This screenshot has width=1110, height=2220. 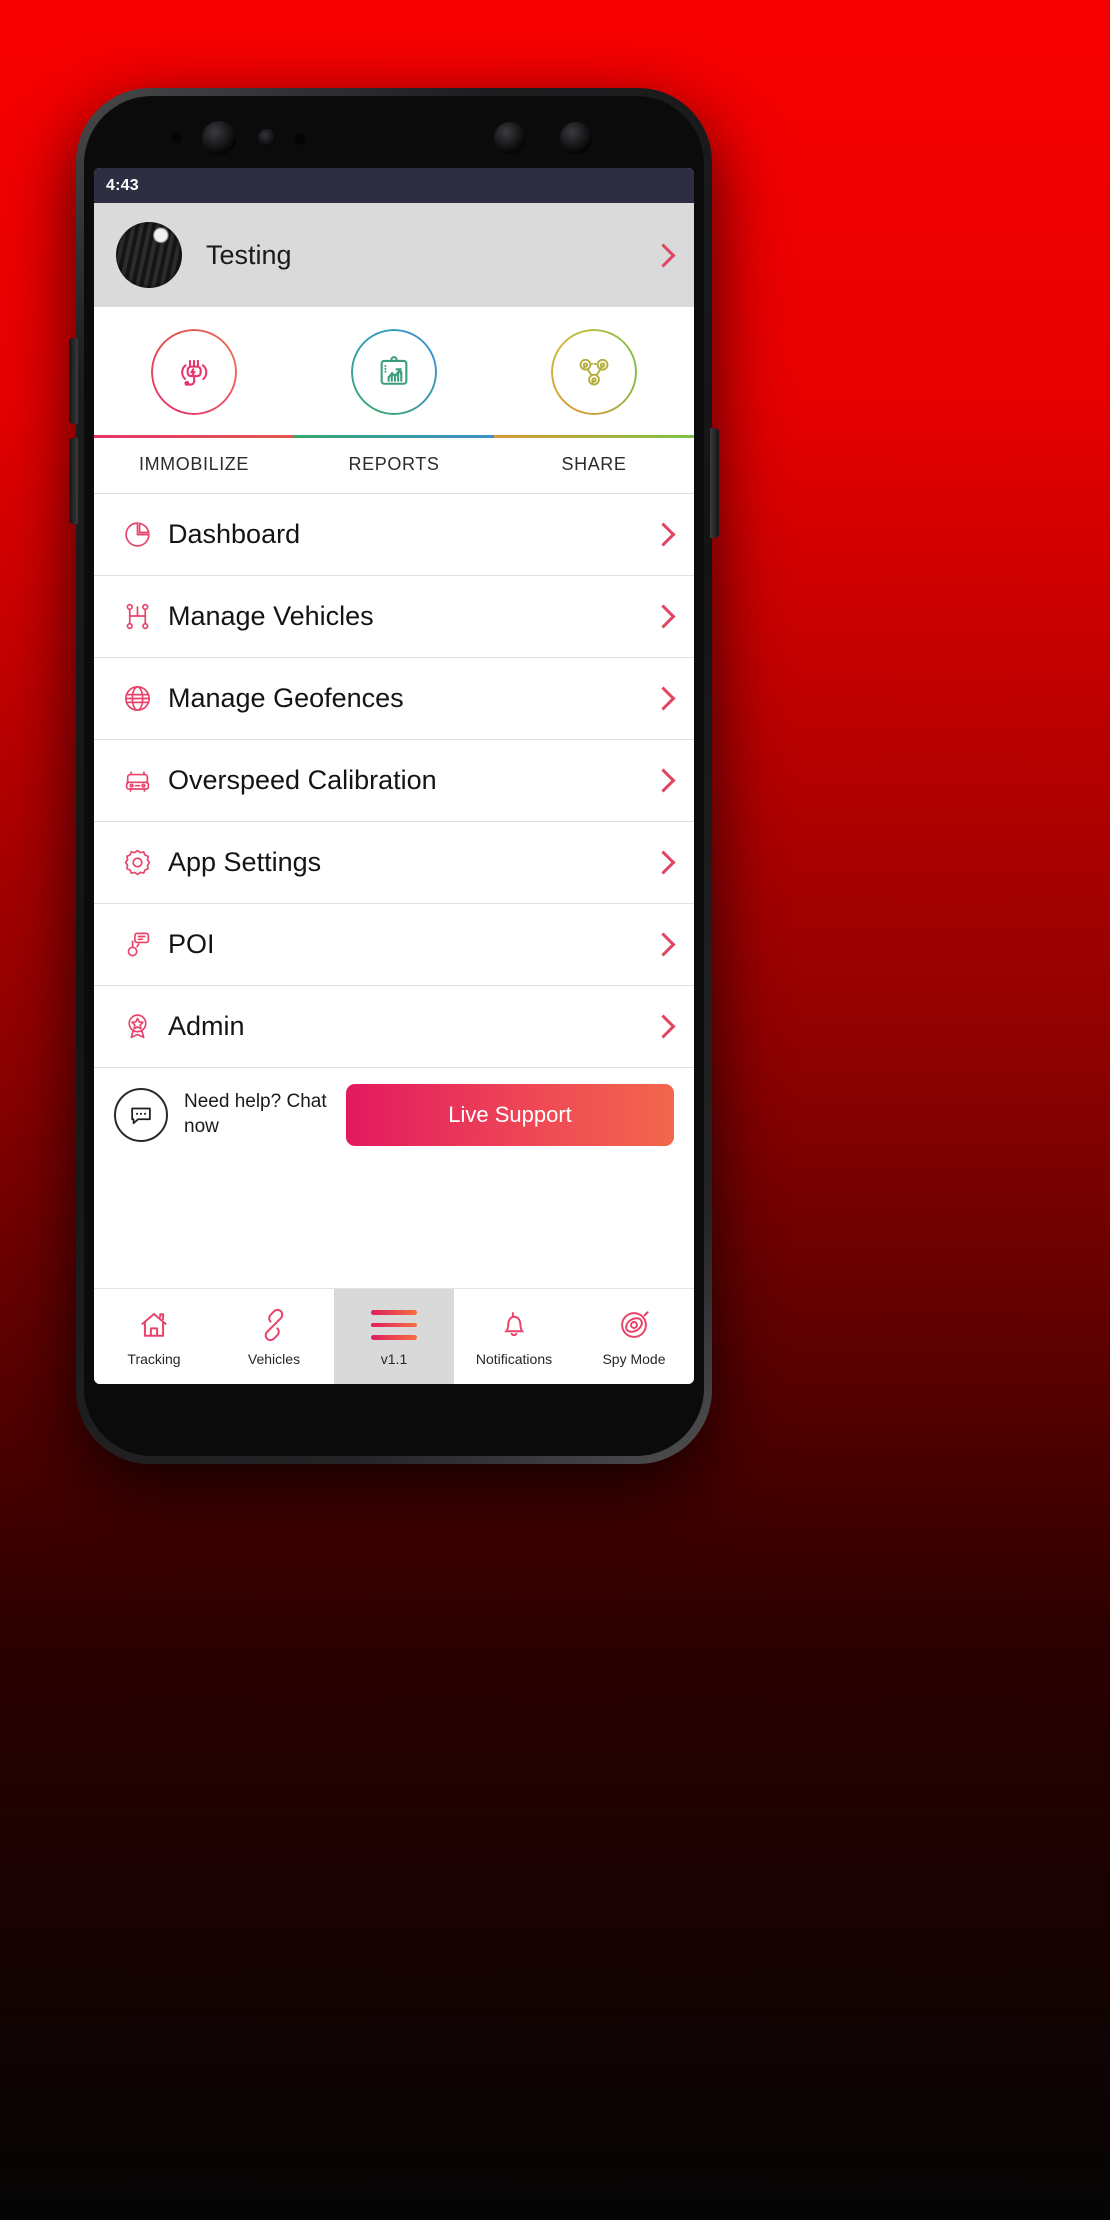 I want to click on quick-action-label-reports: REPORTS, so click(x=394, y=464).